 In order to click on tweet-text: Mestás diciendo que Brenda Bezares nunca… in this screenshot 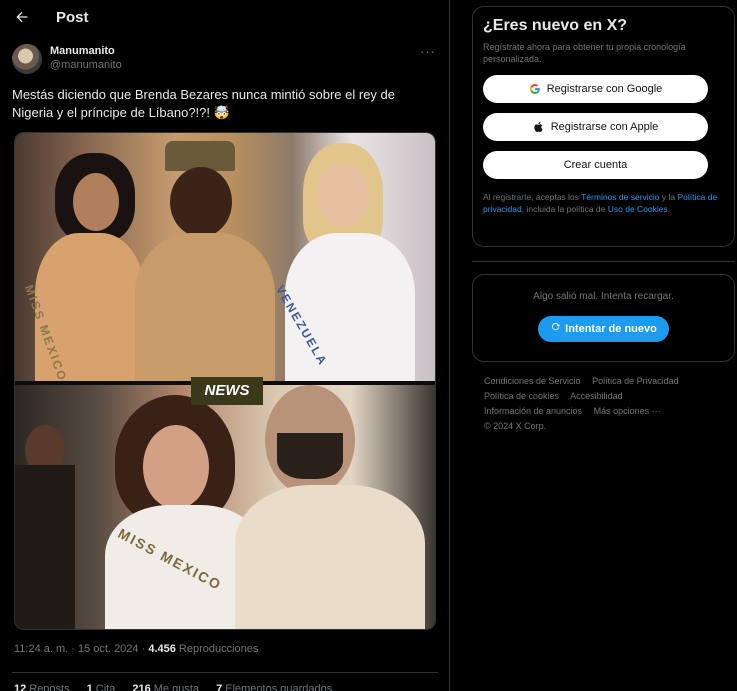, I will do `click(203, 103)`.